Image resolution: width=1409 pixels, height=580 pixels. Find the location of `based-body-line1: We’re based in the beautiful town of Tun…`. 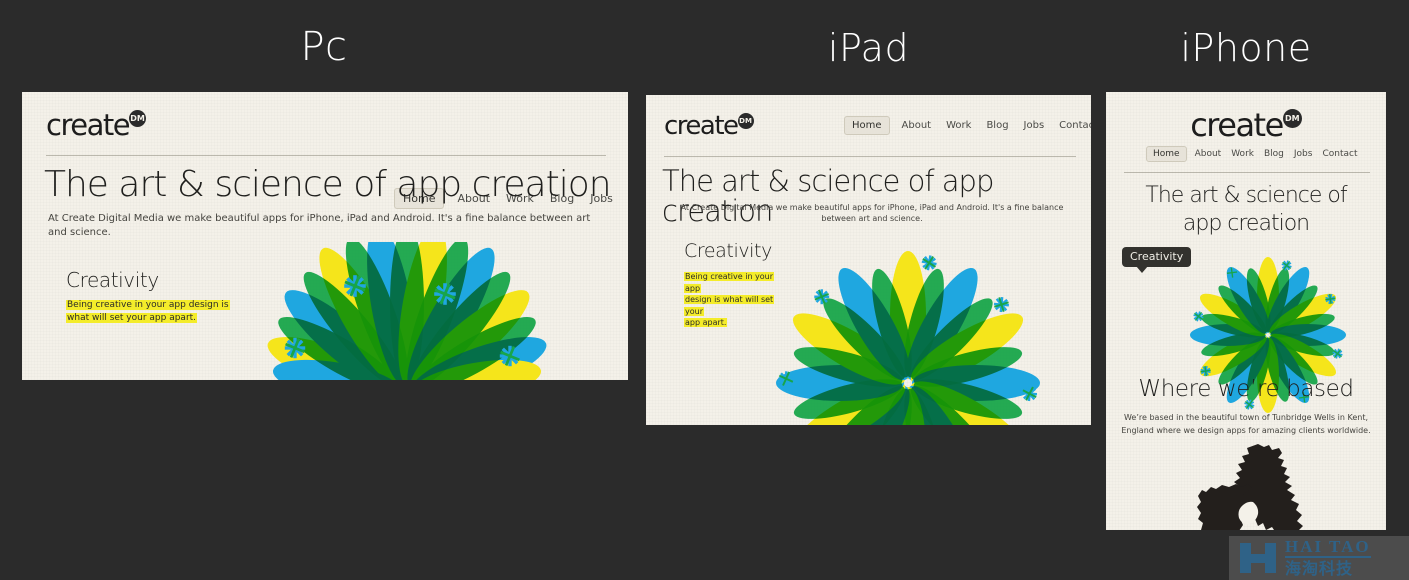

based-body-line1: We’re based in the beautiful town of Tun… is located at coordinates (1245, 417).